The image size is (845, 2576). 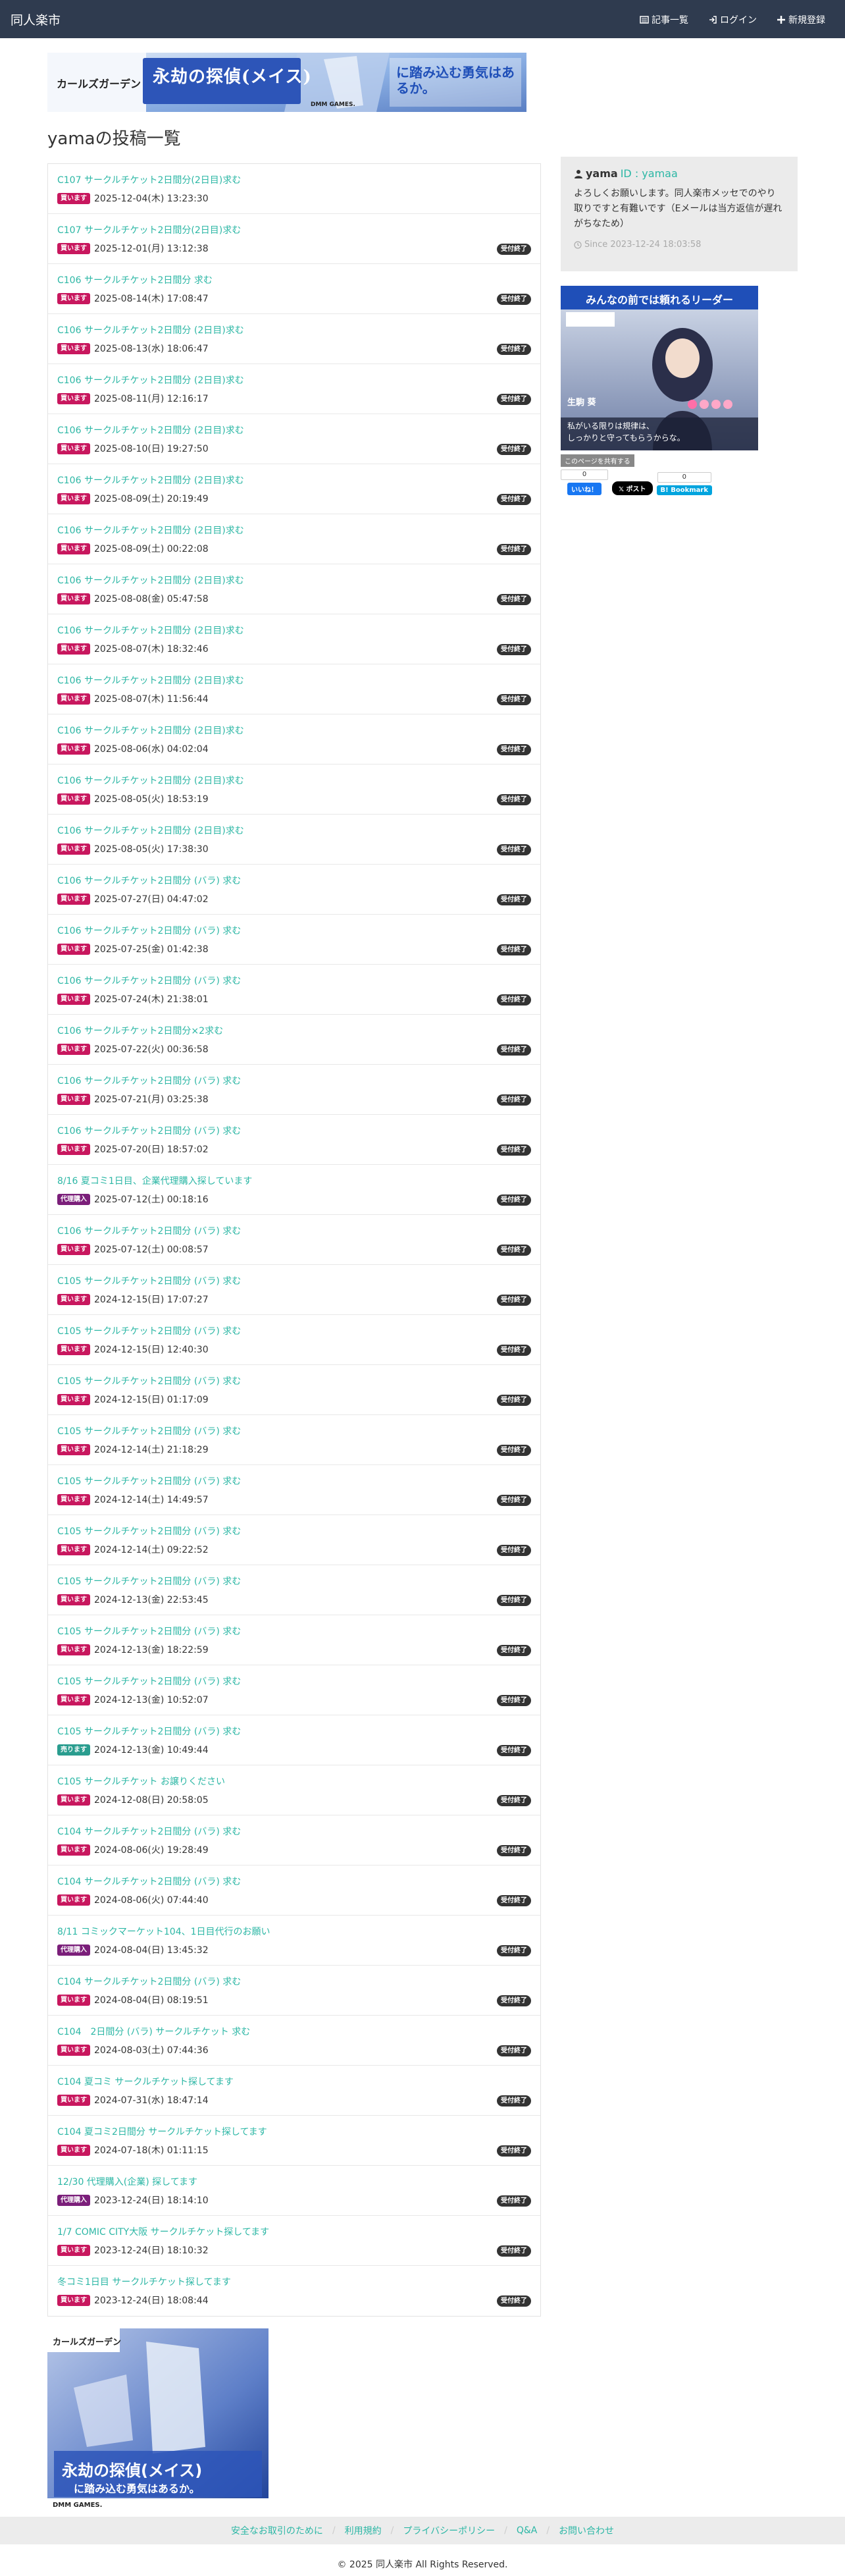 I want to click on fb-like-button: いいね！, so click(x=584, y=489).